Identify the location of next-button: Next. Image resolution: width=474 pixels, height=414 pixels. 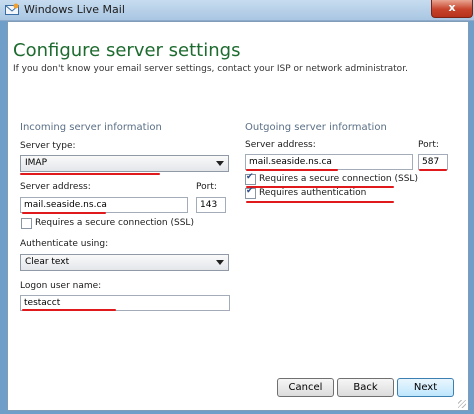
(425, 387).